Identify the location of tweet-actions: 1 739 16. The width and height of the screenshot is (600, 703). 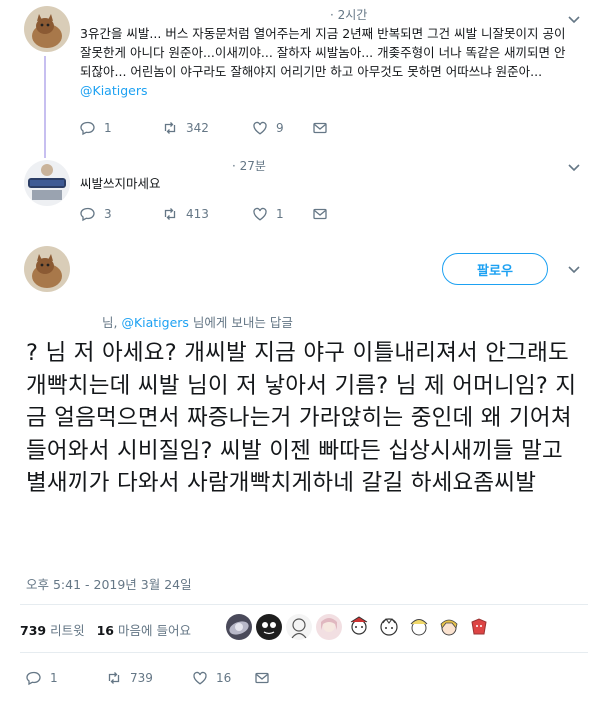
(155, 678).